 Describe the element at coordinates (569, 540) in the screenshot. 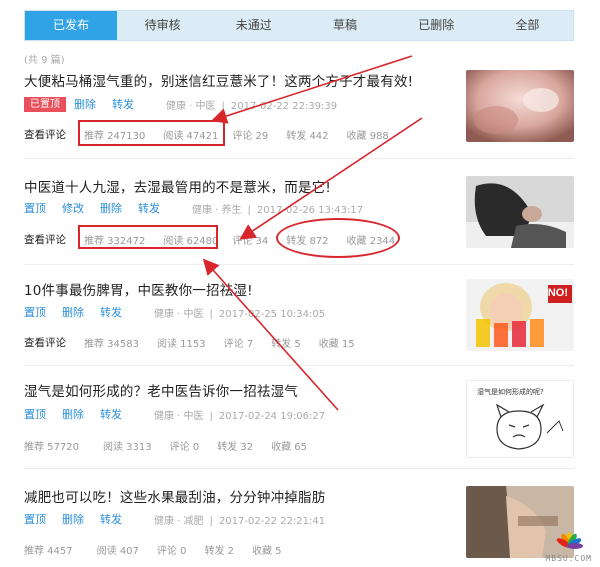

I see `peacock-logo-icon` at that location.